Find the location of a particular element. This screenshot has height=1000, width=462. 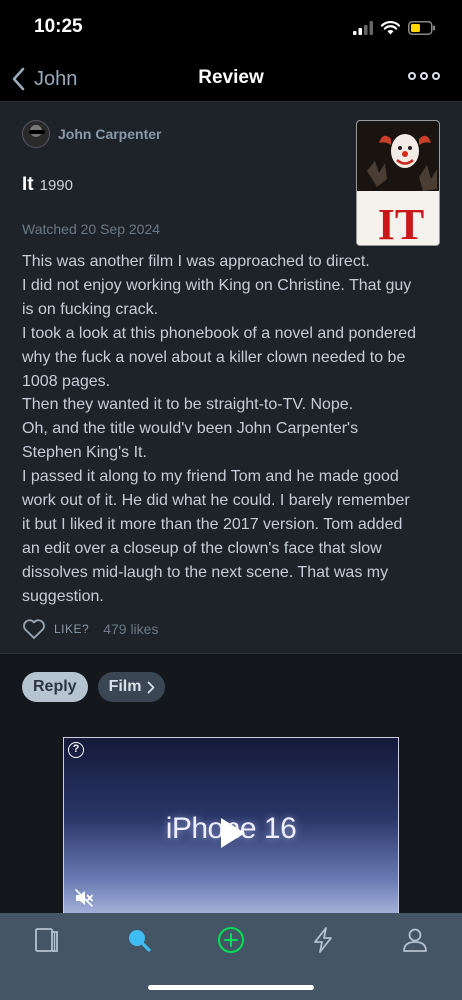

chevron-right-icon is located at coordinates (151, 687).